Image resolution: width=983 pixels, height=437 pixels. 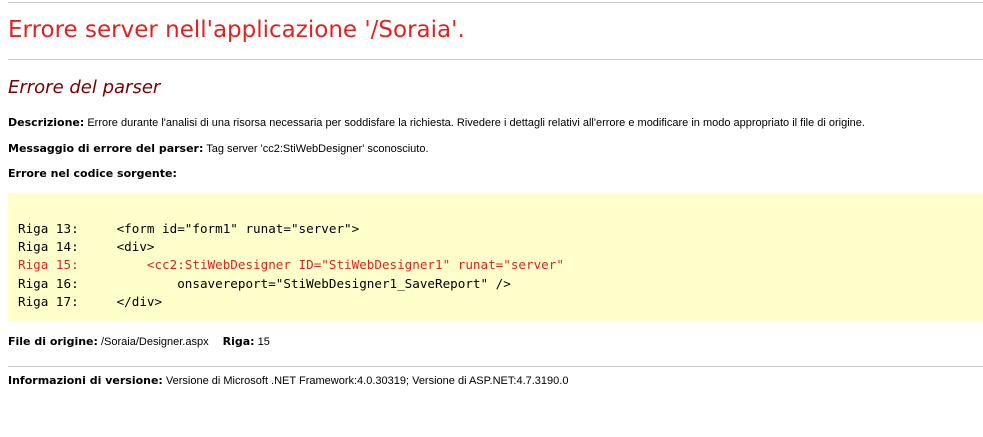 I want to click on code-line: Riga 17: </div>, so click(x=90, y=301).